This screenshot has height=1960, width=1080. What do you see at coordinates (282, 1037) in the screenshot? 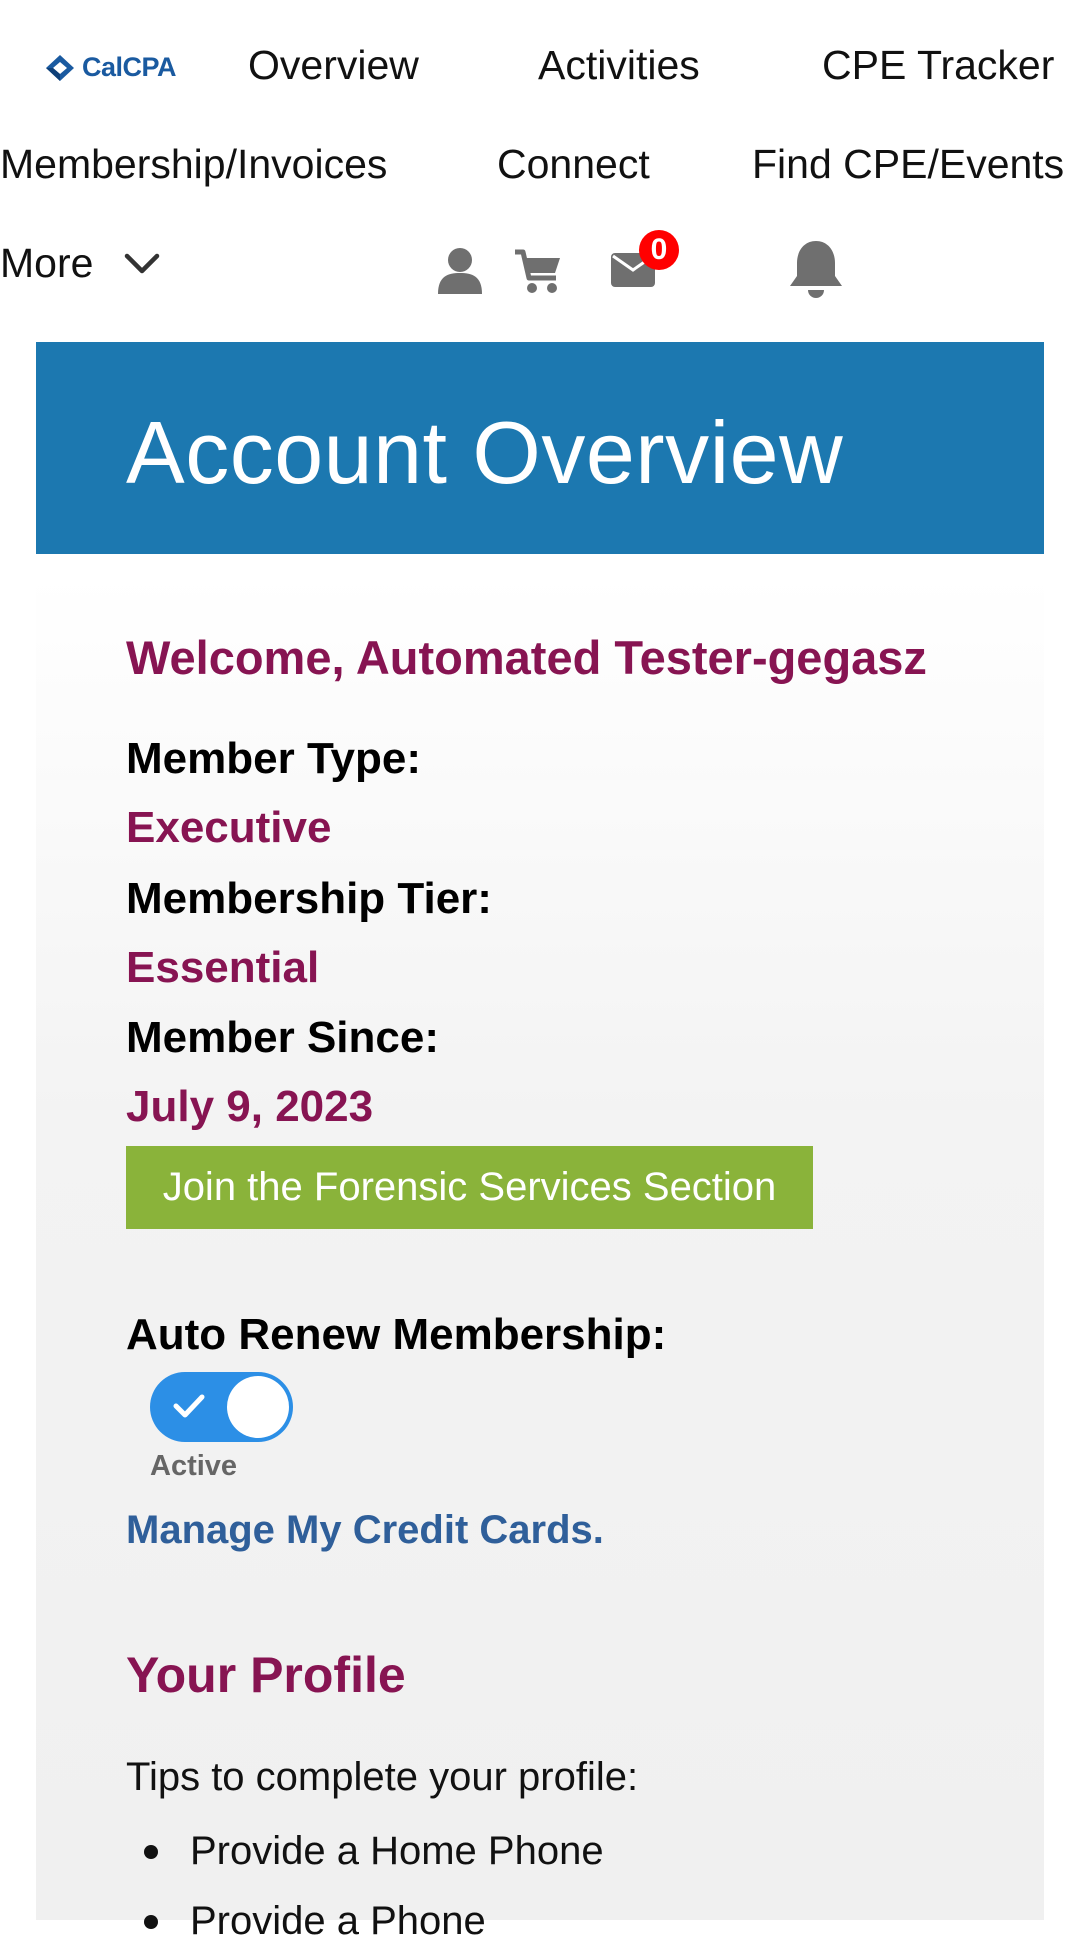
I see `member-since-label: Member Since:` at bounding box center [282, 1037].